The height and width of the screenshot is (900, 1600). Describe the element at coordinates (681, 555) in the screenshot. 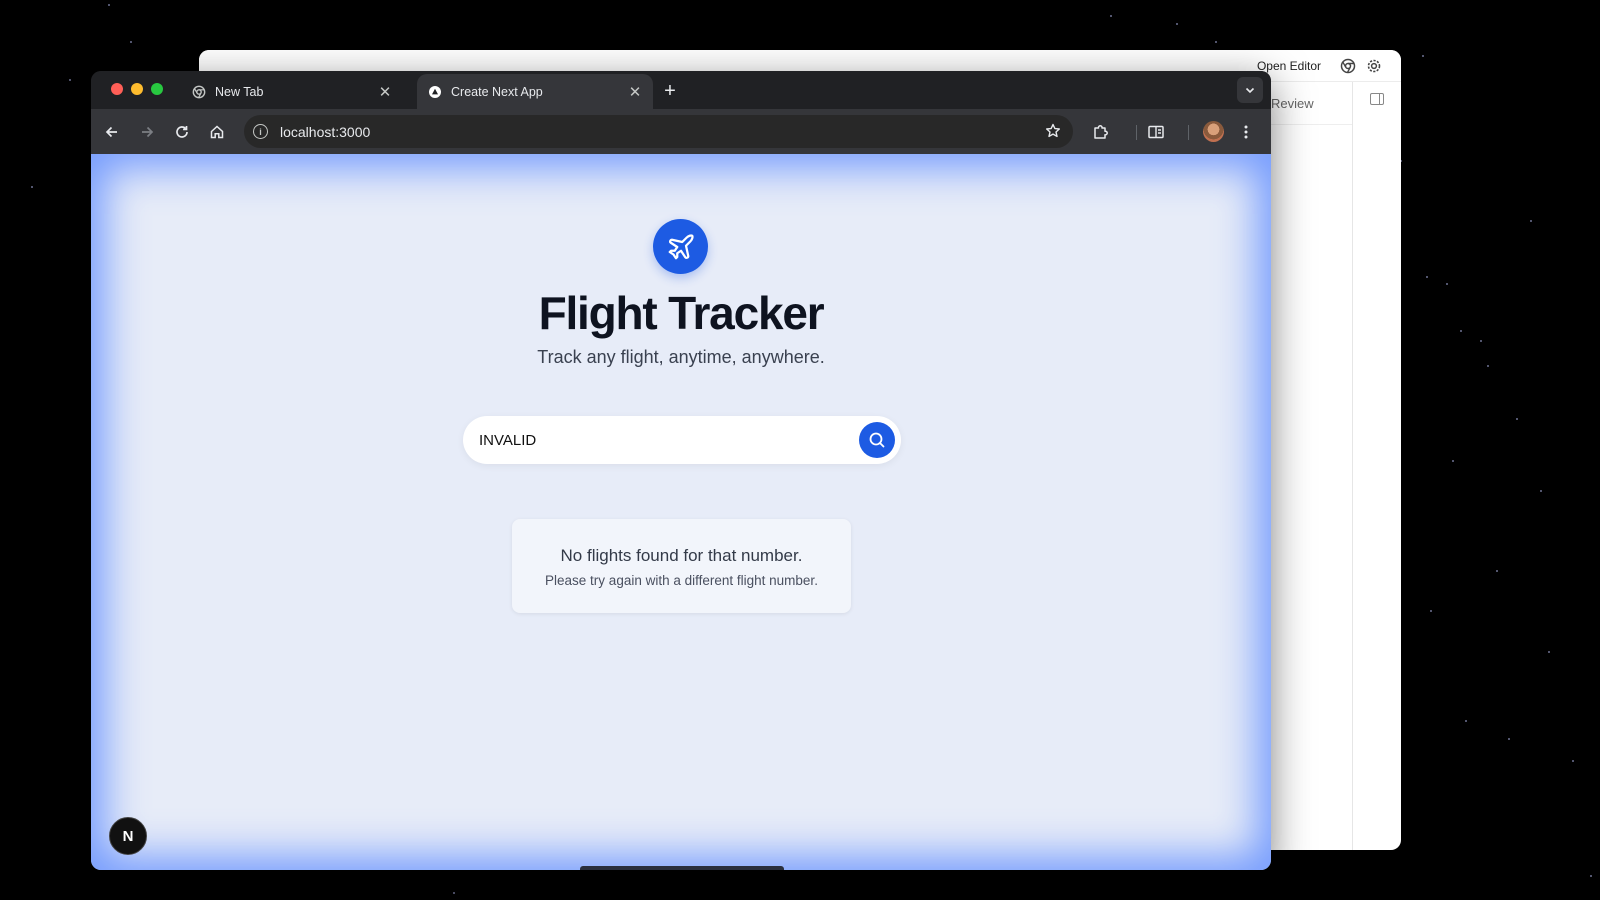

I see `no-results-title: No flights found for that number.` at that location.